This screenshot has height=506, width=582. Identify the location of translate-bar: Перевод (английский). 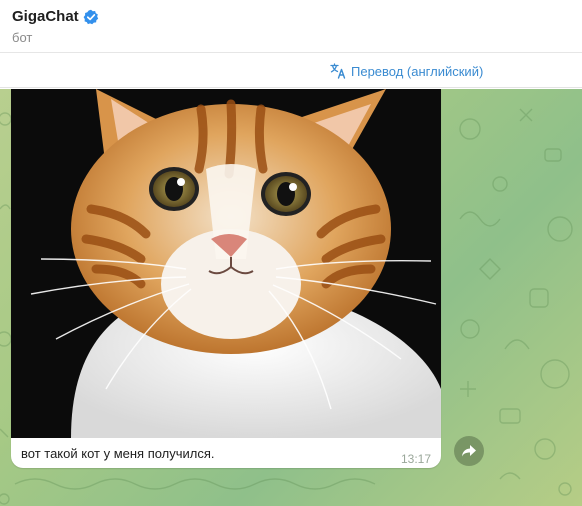
(291, 71).